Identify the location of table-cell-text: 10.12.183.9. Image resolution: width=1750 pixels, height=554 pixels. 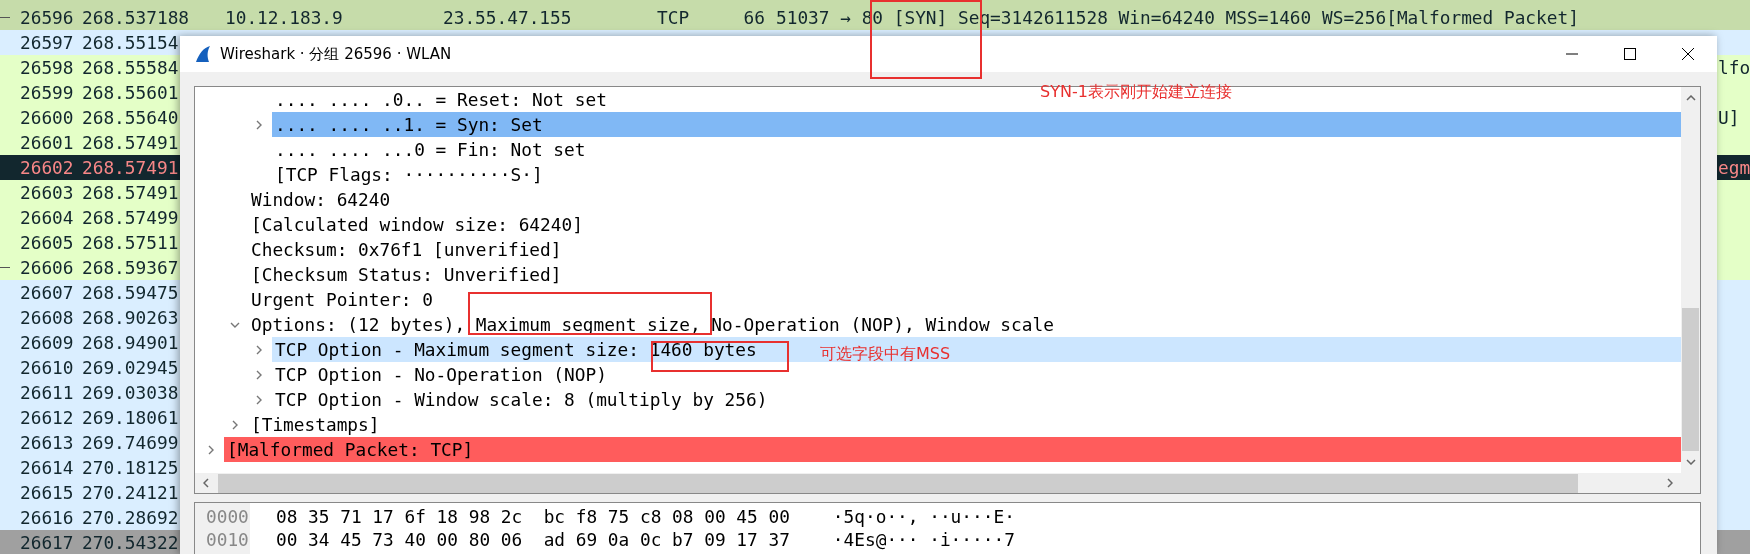
(284, 17).